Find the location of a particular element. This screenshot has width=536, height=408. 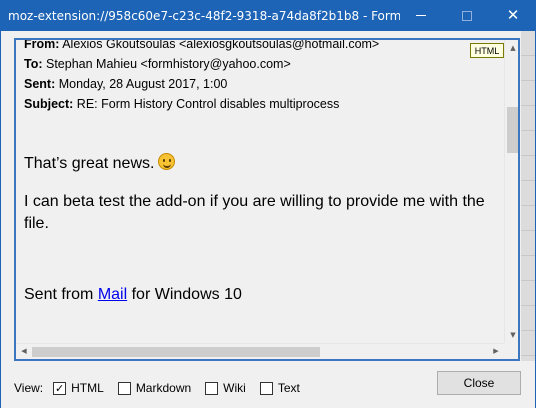

sent-line: Sent: Monday, 28 August 2017, 1:00 is located at coordinates (201, 84).